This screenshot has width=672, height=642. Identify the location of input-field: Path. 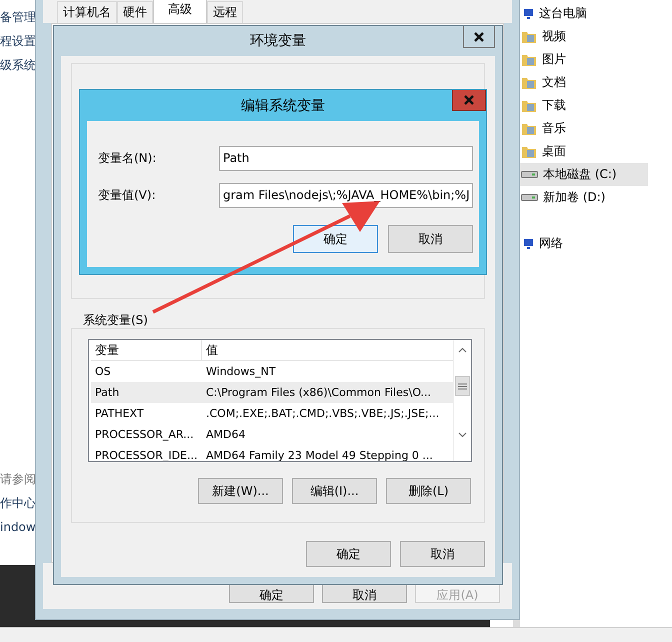
(346, 158).